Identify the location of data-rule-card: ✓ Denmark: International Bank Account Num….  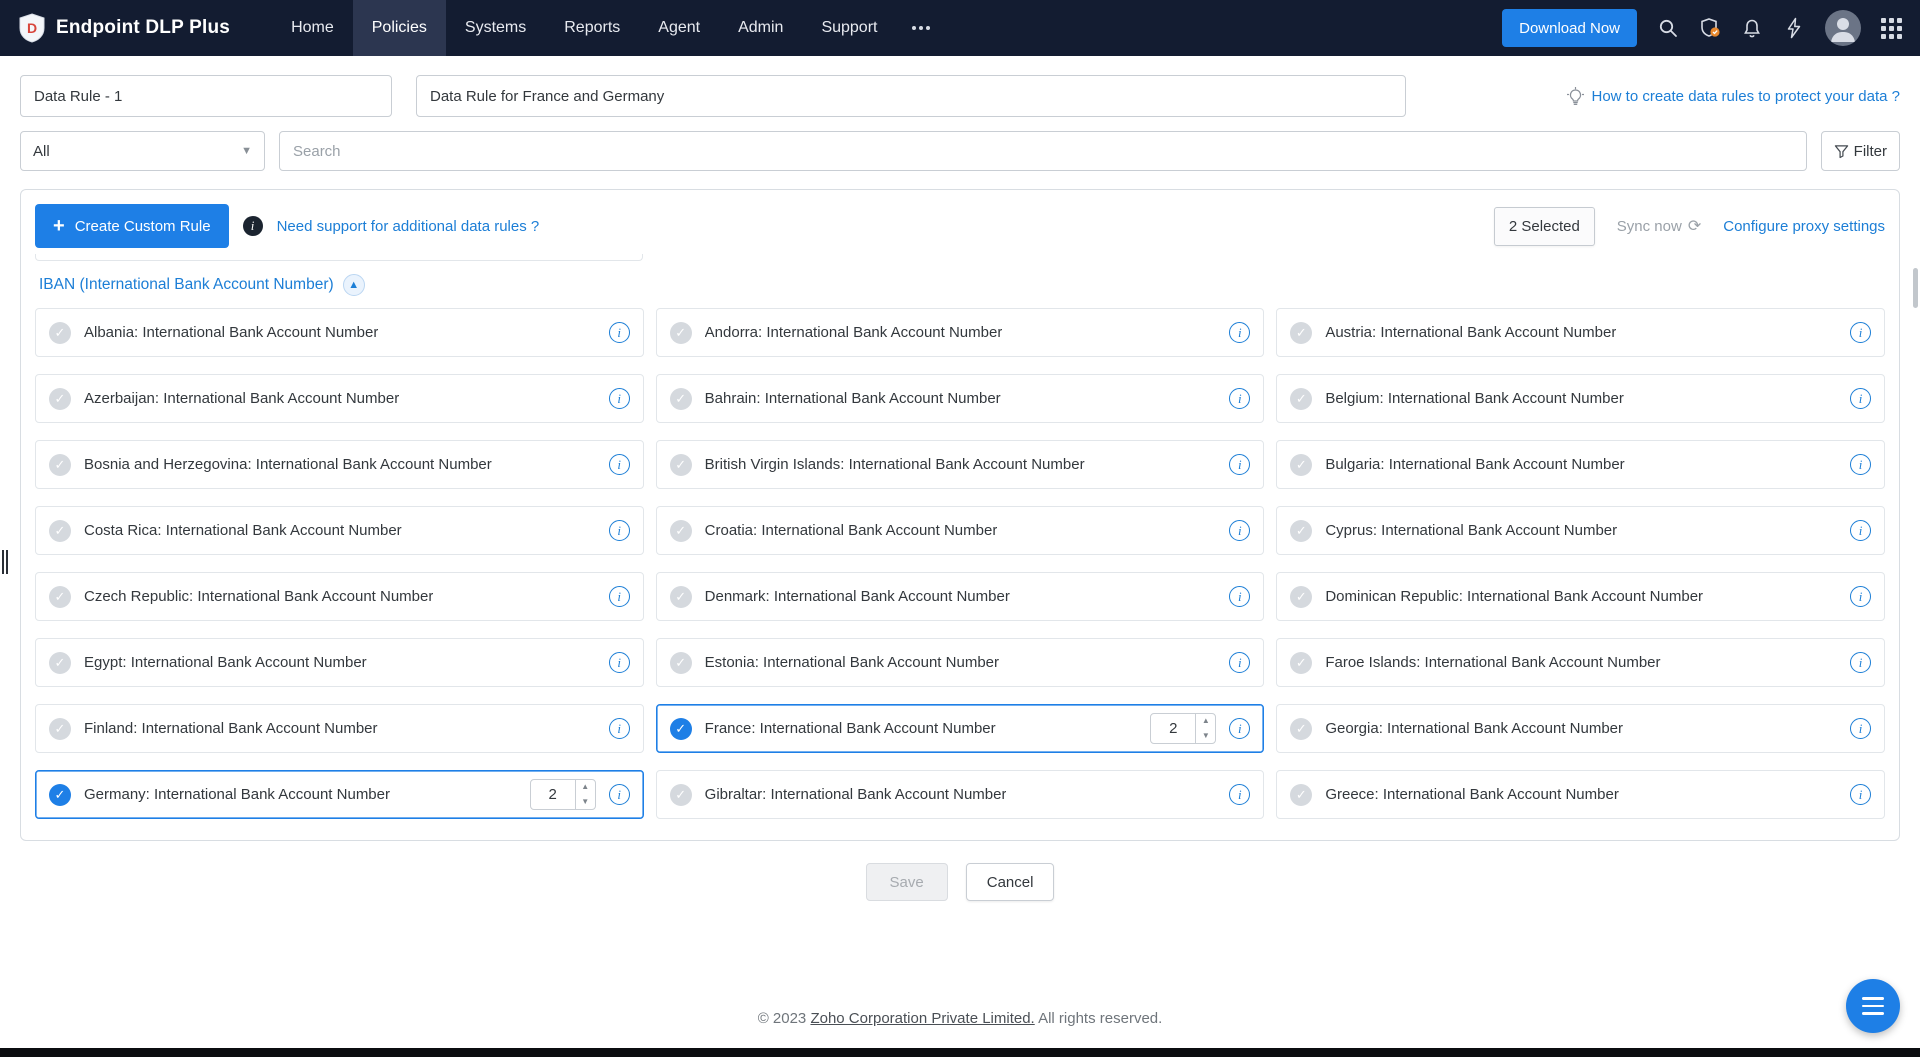
(960, 596).